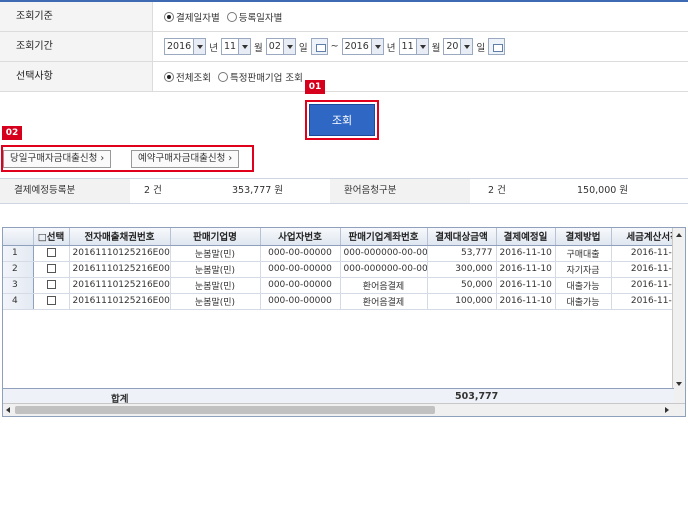 Image resolution: width=688 pixels, height=517 pixels. What do you see at coordinates (603, 190) in the screenshot?
I see `bill-amount: 150,000 원` at bounding box center [603, 190].